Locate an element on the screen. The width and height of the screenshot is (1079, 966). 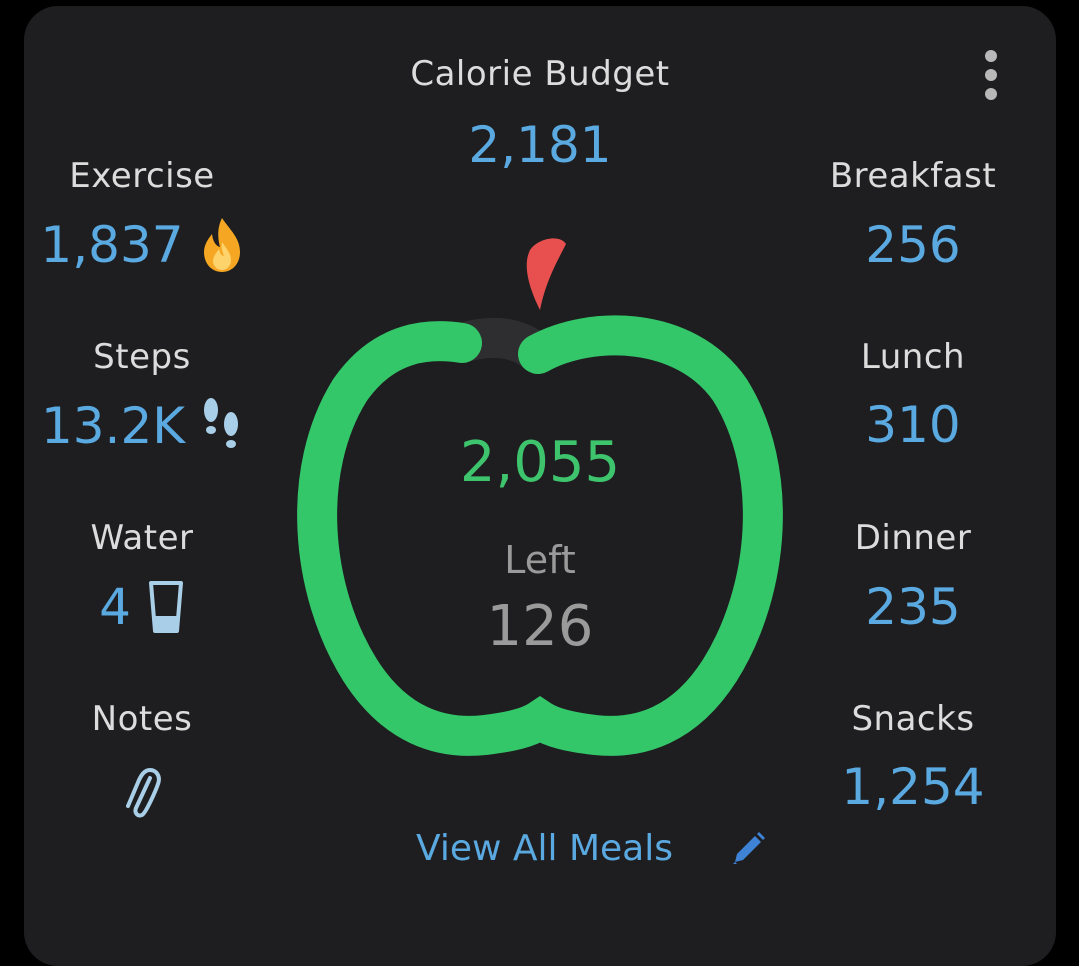
budget-value: 2,181 is located at coordinates (540, 145).